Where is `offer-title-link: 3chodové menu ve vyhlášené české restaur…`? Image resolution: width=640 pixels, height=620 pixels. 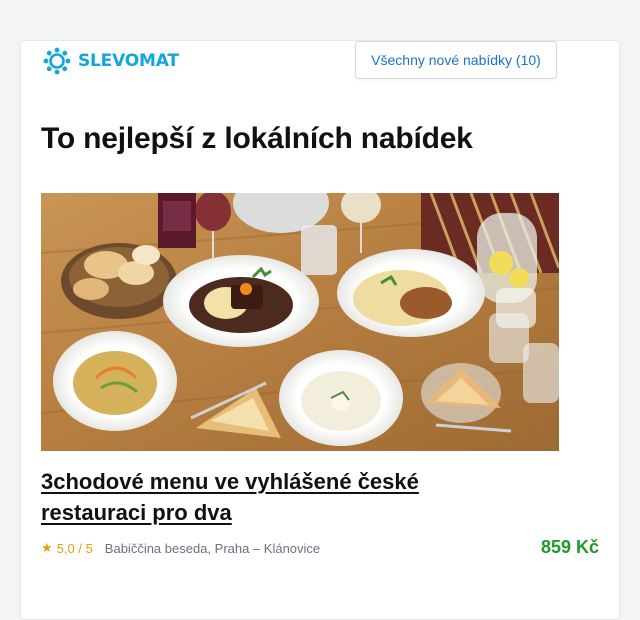 offer-title-link: 3chodové menu ve vyhlášené české restaur… is located at coordinates (276, 497).